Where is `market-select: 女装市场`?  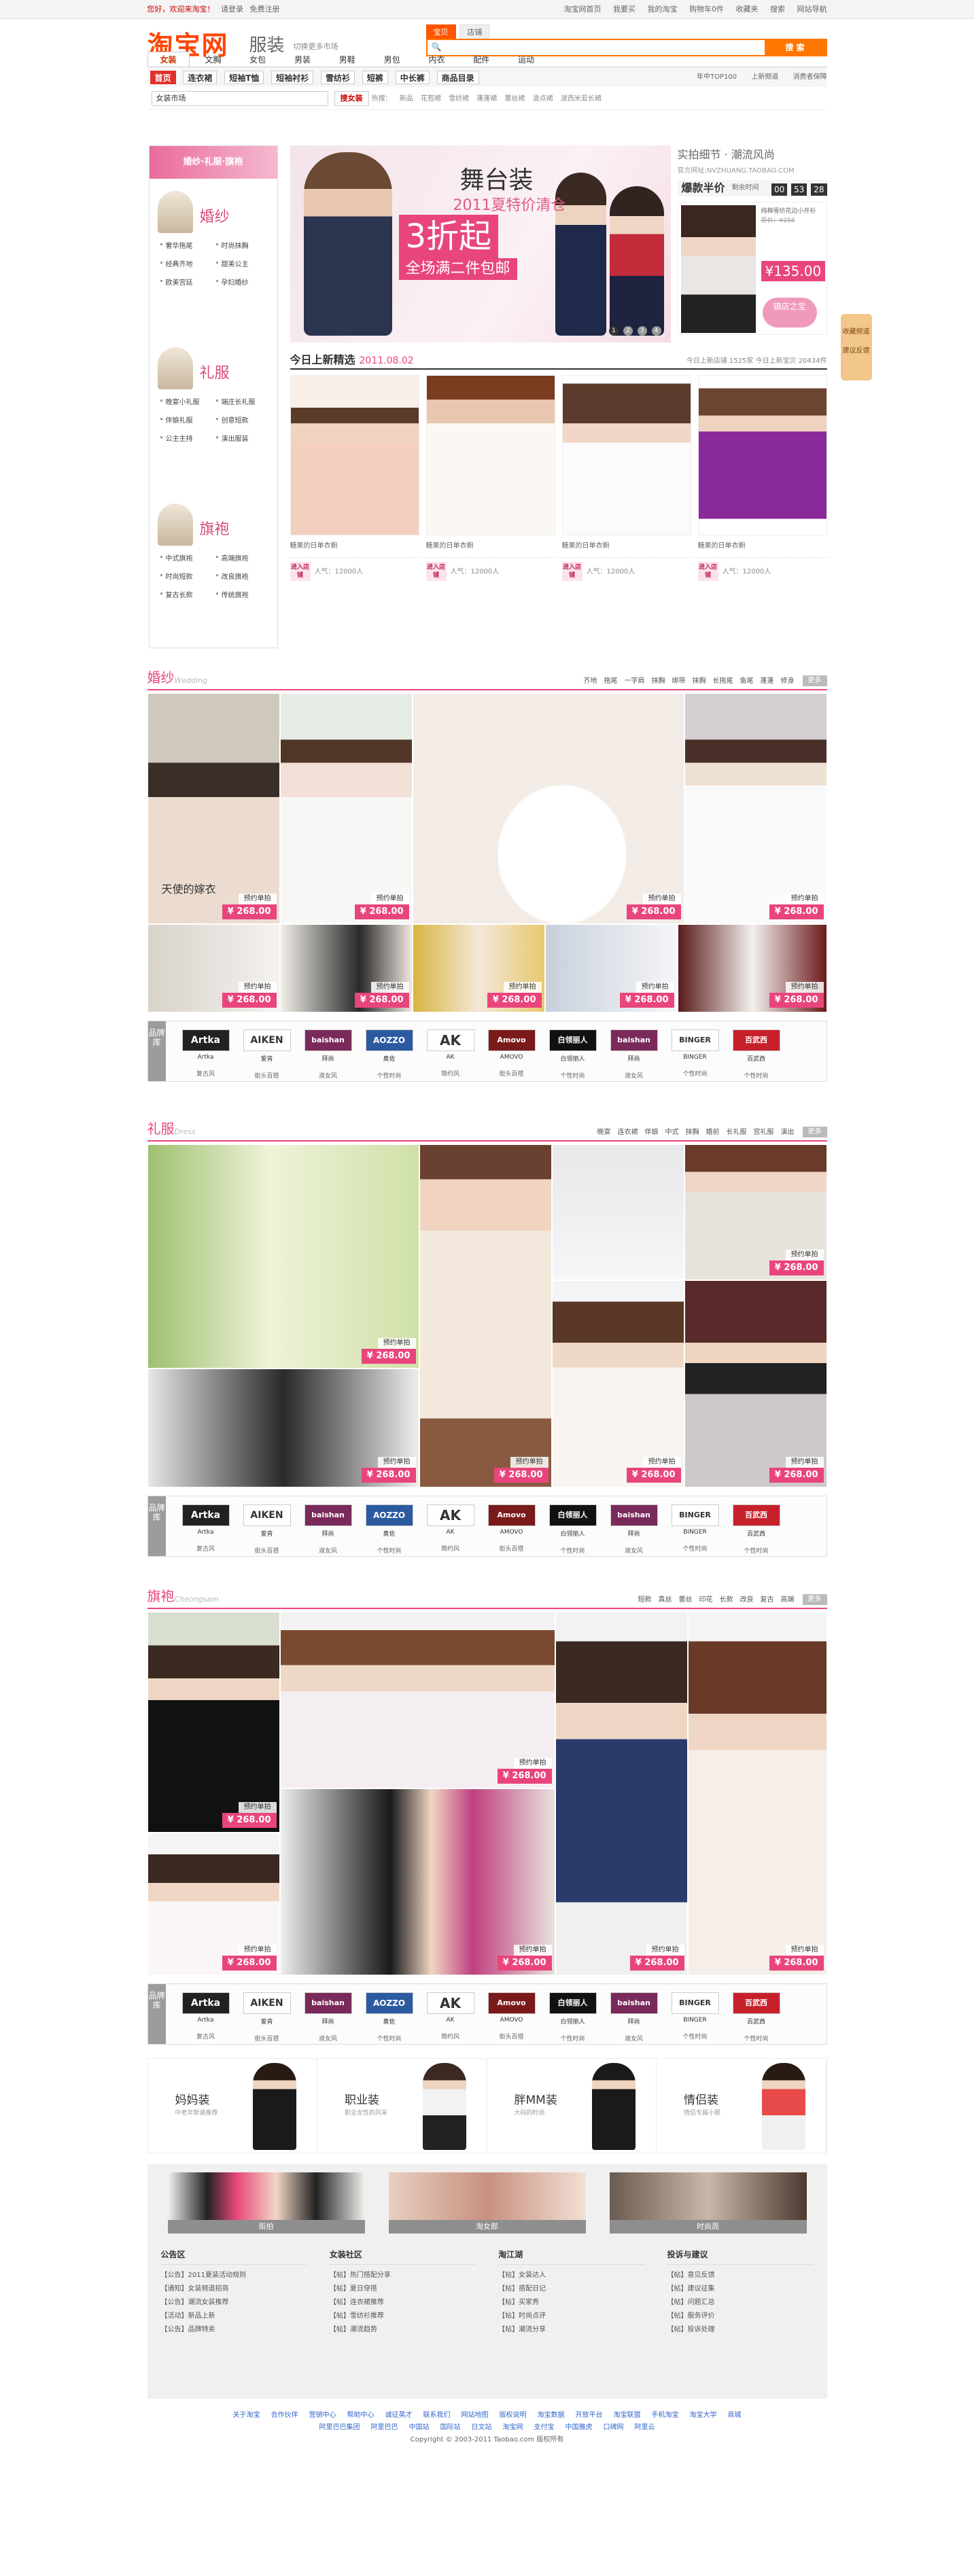 market-select: 女装市场 is located at coordinates (239, 98).